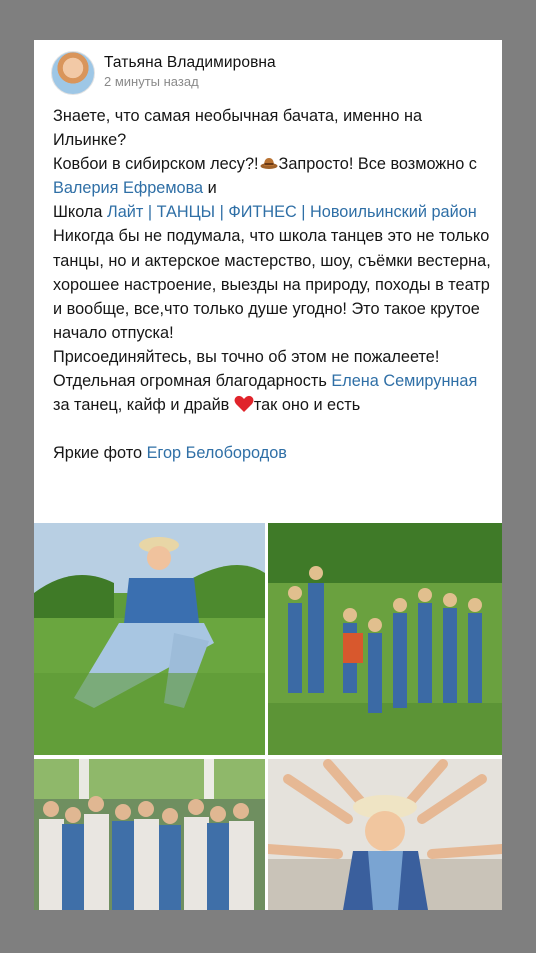 The width and height of the screenshot is (536, 953). Describe the element at coordinates (149, 834) in the screenshot. I see `photo-group-in-birch-forest` at that location.